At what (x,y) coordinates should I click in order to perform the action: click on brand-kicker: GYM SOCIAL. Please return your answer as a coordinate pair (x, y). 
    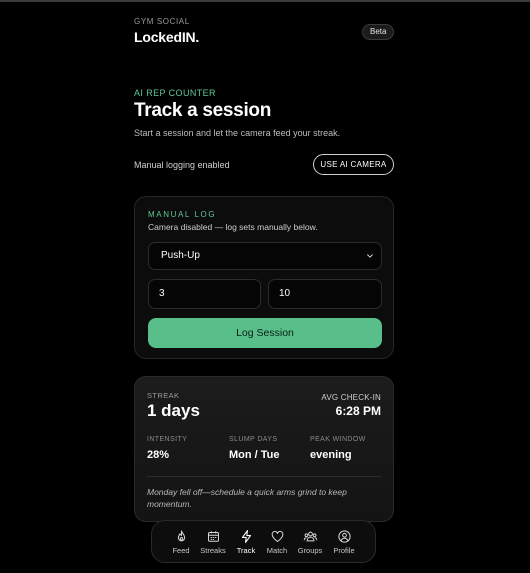
    Looking at the image, I should click on (162, 21).